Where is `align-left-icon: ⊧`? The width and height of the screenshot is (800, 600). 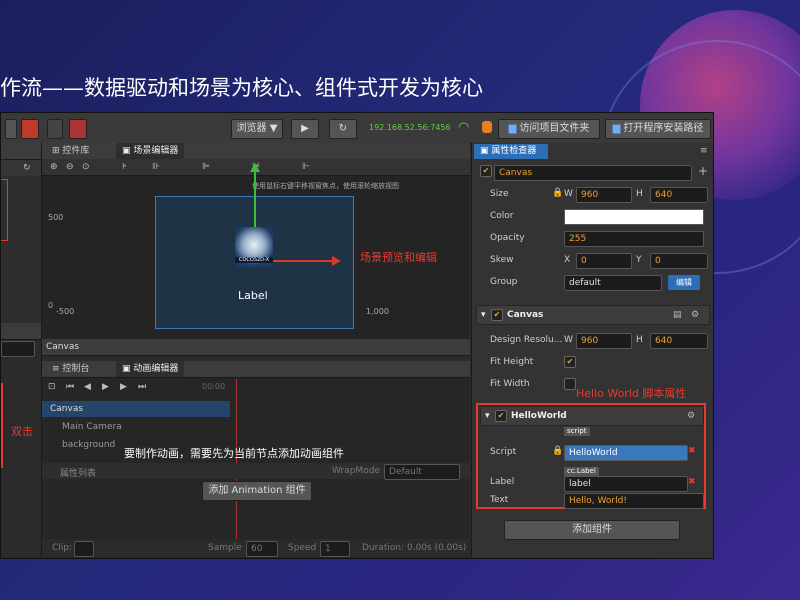 align-left-icon: ⊧ is located at coordinates (124, 167).